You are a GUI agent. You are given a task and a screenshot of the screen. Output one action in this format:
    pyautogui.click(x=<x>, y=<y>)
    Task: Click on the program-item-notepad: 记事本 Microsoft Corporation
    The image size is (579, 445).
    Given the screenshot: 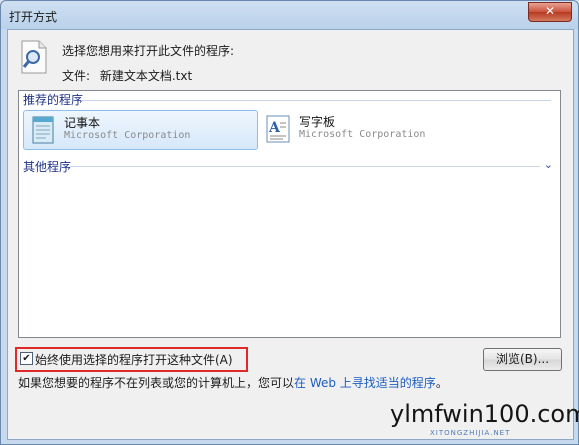 What is the action you would take?
    pyautogui.click(x=140, y=130)
    